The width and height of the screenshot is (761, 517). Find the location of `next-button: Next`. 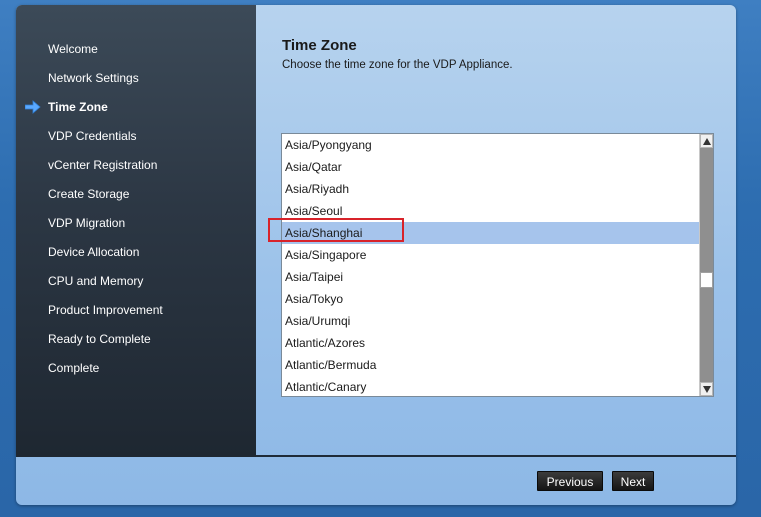

next-button: Next is located at coordinates (633, 481).